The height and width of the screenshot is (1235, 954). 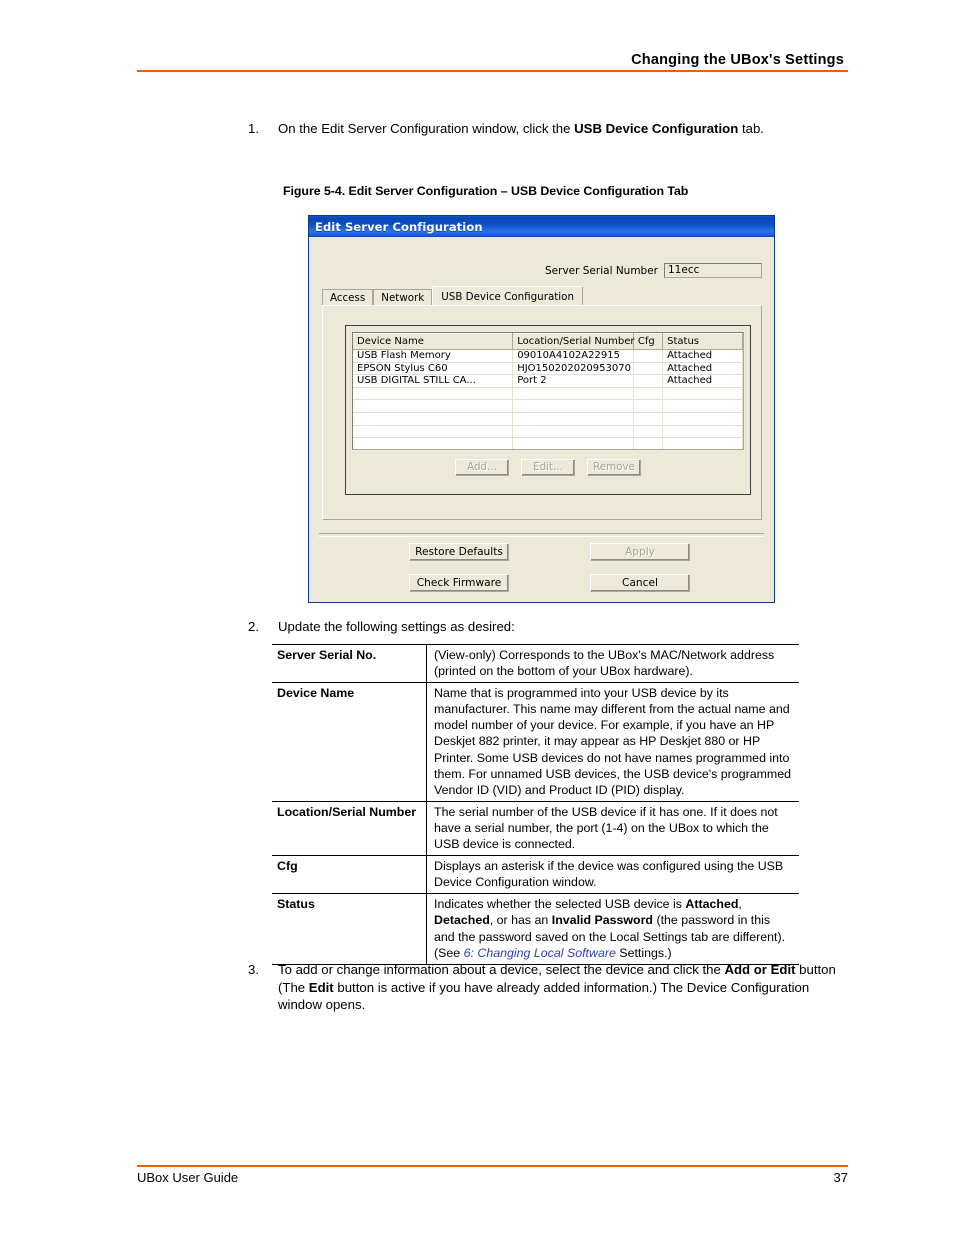 I want to click on step-1-bold-term: USB Device Configuration, so click(x=656, y=128).